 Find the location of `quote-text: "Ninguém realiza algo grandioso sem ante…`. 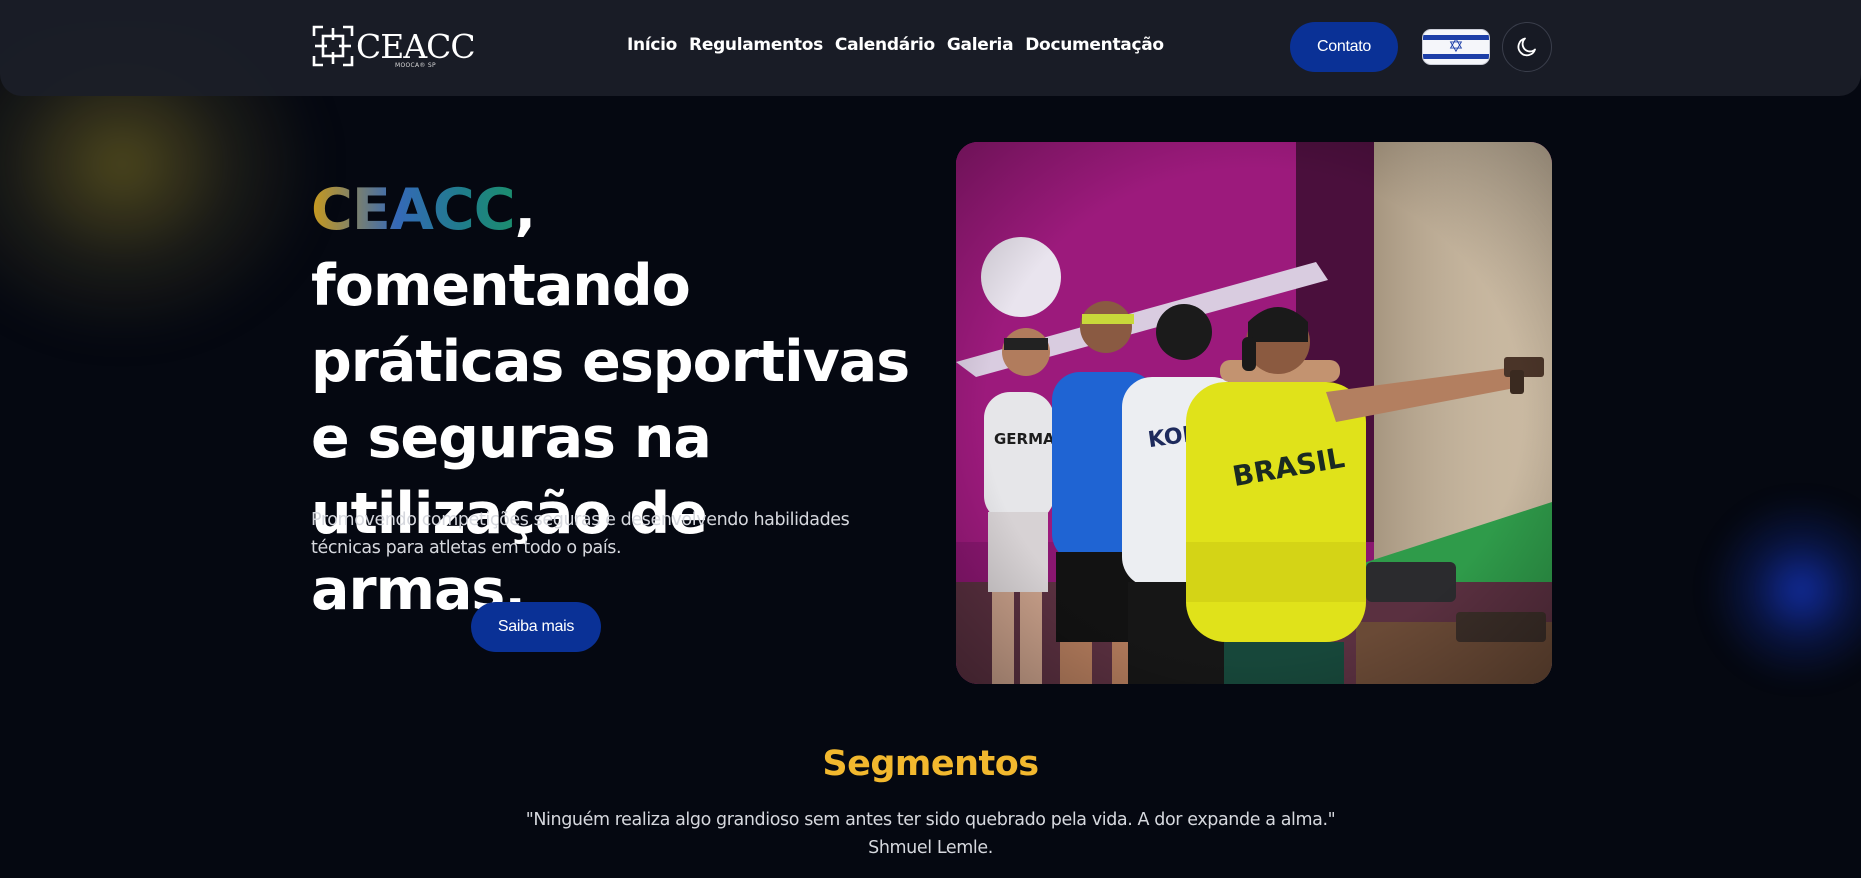

quote-text: "Ninguém realiza algo grandioso sem ante… is located at coordinates (930, 820).